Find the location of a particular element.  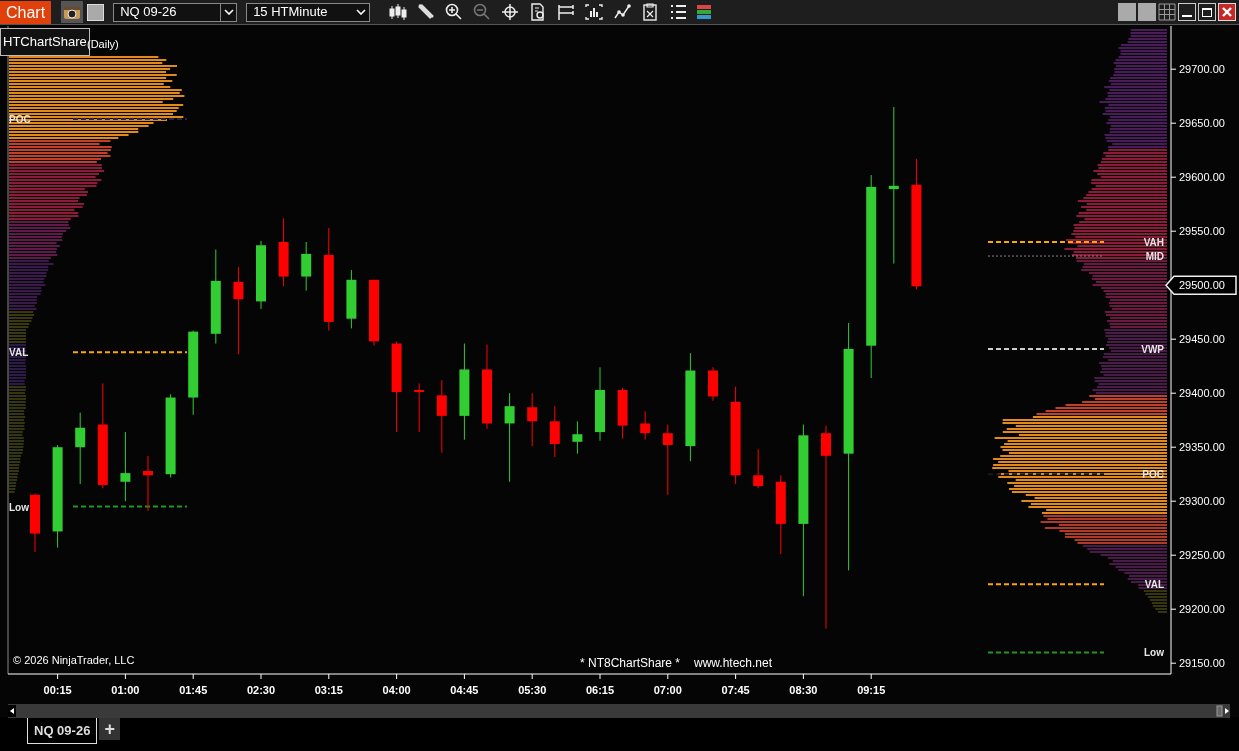

snapshot-button is located at coordinates (72, 12).